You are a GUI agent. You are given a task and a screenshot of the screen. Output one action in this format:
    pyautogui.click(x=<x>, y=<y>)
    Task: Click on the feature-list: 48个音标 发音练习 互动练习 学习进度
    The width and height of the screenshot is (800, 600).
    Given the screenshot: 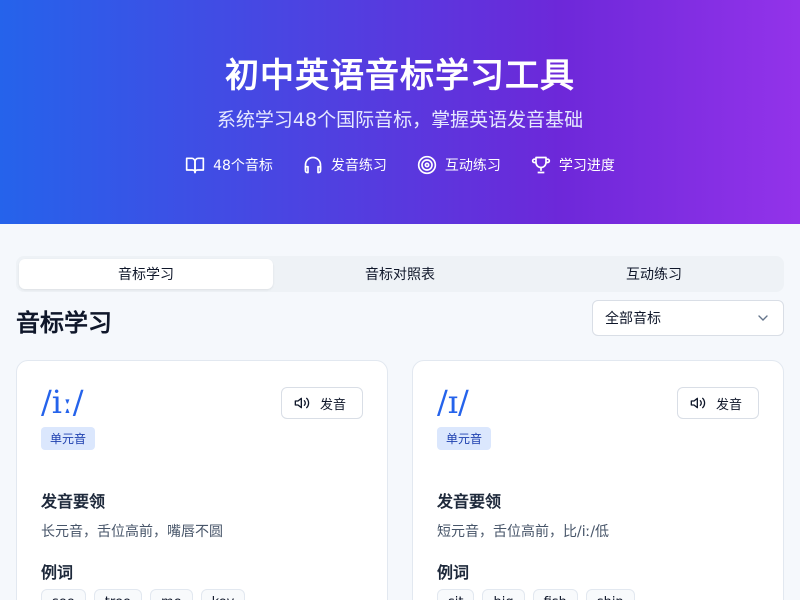 What is the action you would take?
    pyautogui.click(x=400, y=165)
    